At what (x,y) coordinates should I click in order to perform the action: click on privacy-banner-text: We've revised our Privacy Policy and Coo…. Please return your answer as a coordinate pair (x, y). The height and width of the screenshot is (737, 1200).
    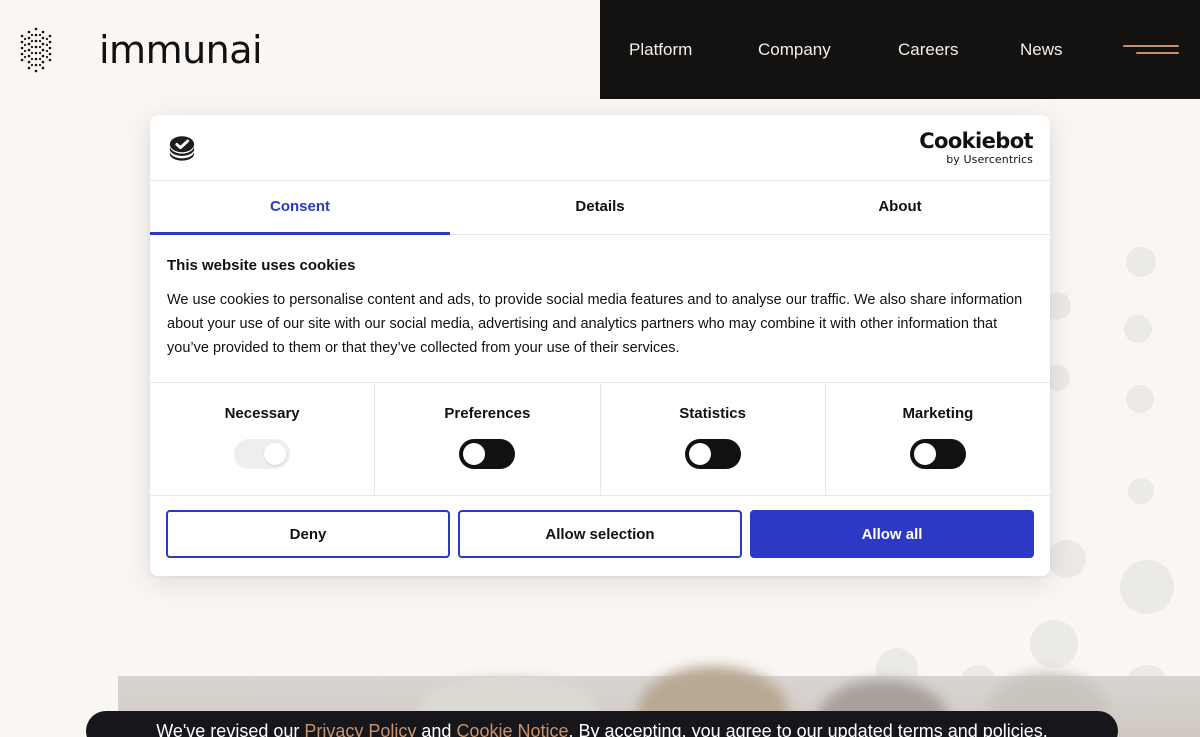
    Looking at the image, I should click on (602, 729).